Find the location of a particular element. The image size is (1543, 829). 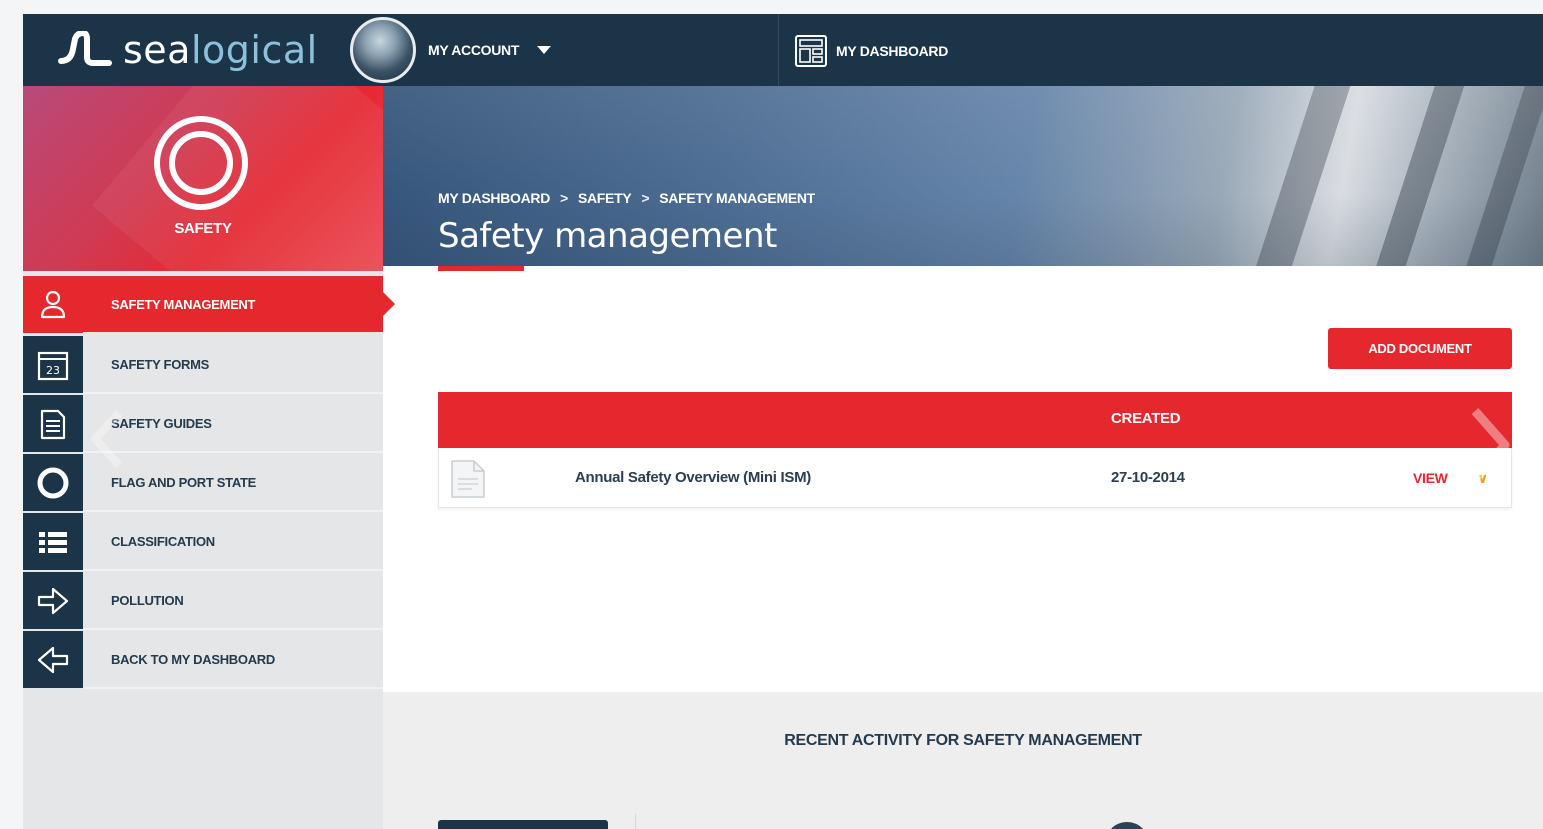

sidebar-item-safety-guides: SAFETY GUIDES is located at coordinates (203, 423).